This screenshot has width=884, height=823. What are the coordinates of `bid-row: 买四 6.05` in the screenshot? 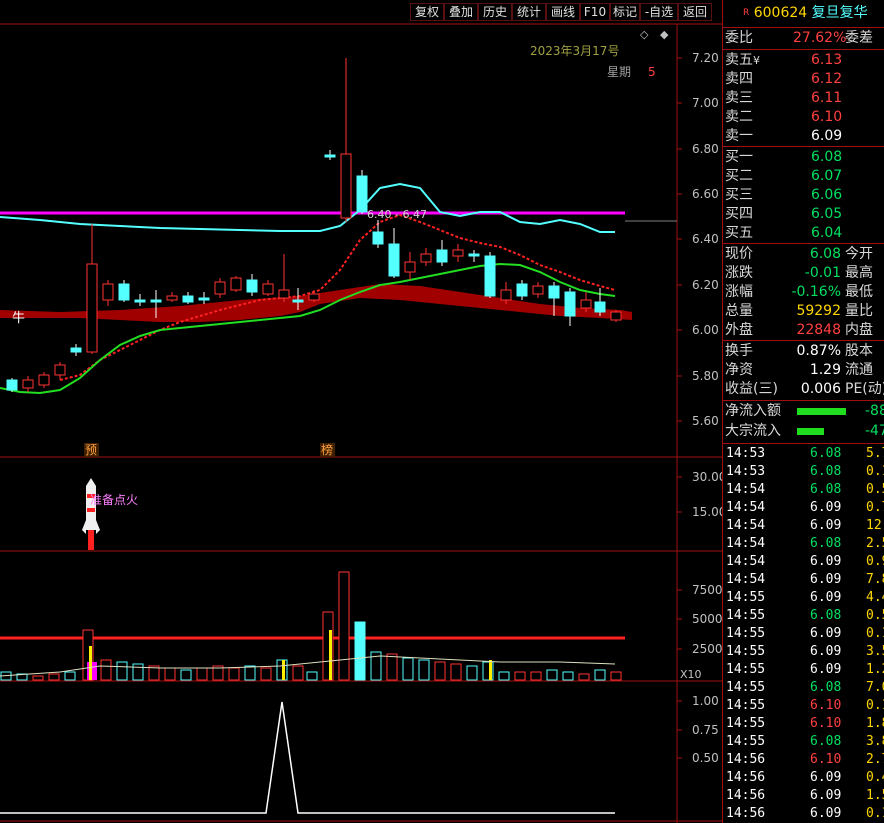 It's located at (804, 214).